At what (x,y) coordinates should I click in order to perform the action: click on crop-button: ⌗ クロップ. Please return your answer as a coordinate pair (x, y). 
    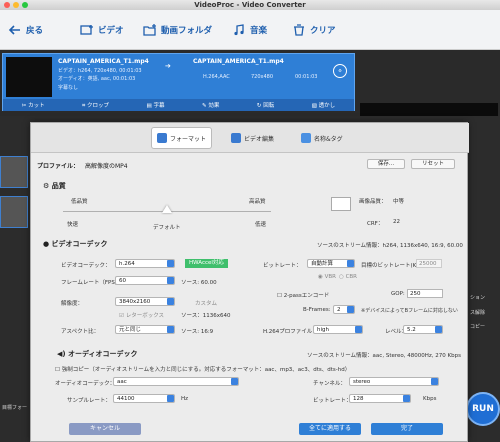
    Looking at the image, I should click on (95, 105).